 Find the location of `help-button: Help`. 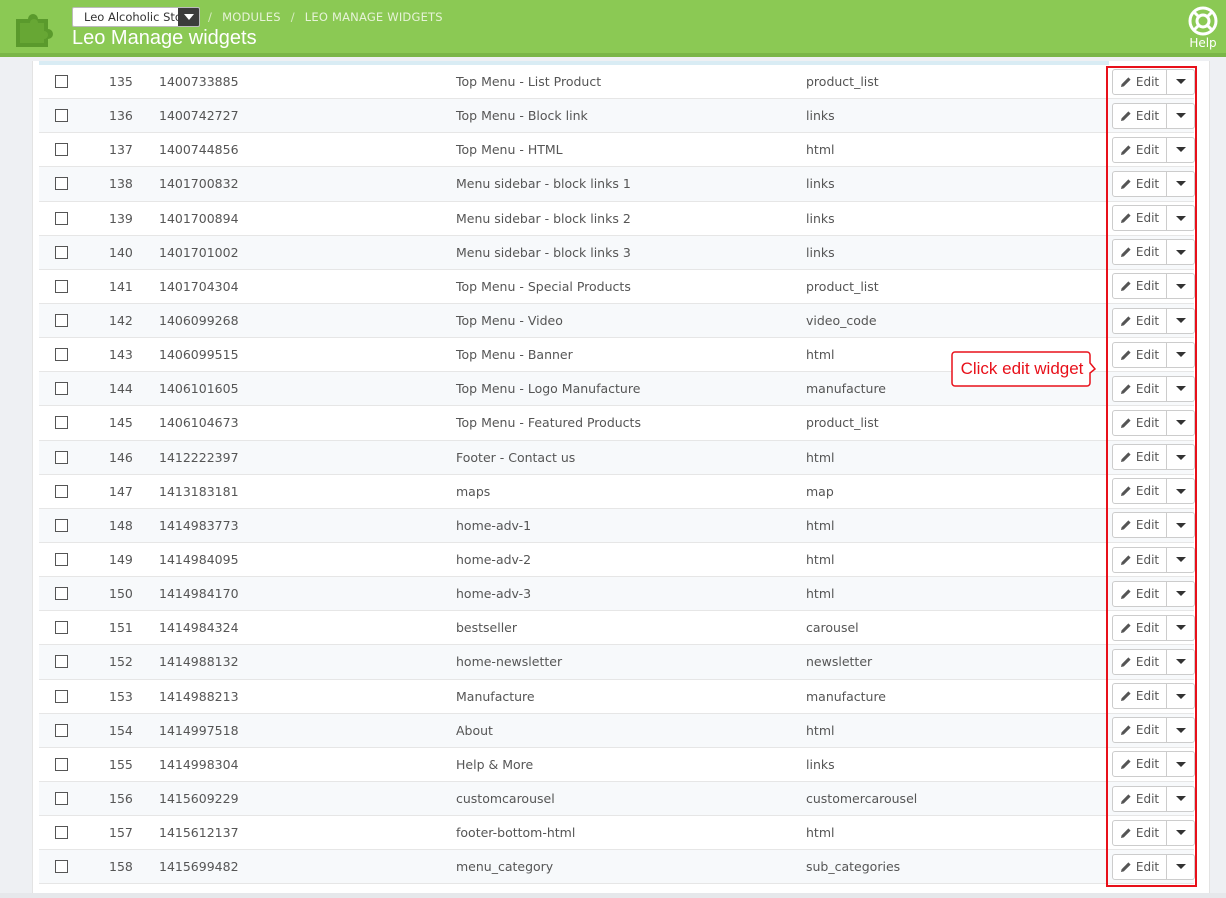

help-button: Help is located at coordinates (1203, 29).